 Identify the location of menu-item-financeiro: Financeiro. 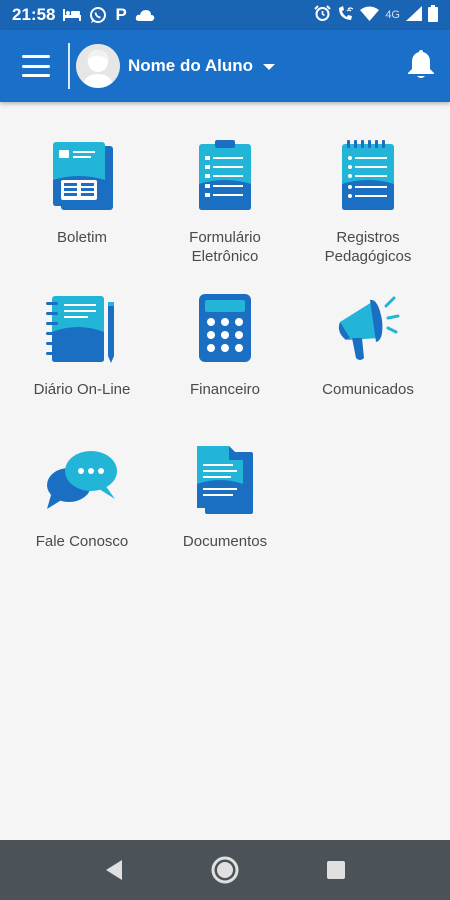
(225, 343).